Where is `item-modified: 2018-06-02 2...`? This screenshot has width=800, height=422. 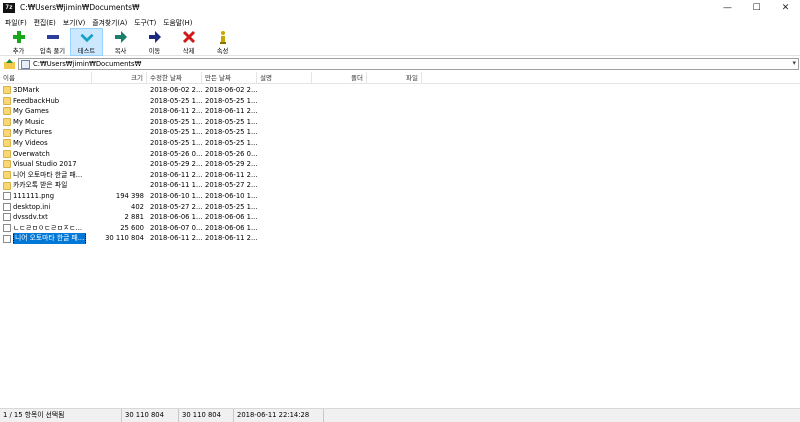 item-modified: 2018-06-02 2... is located at coordinates (176, 90).